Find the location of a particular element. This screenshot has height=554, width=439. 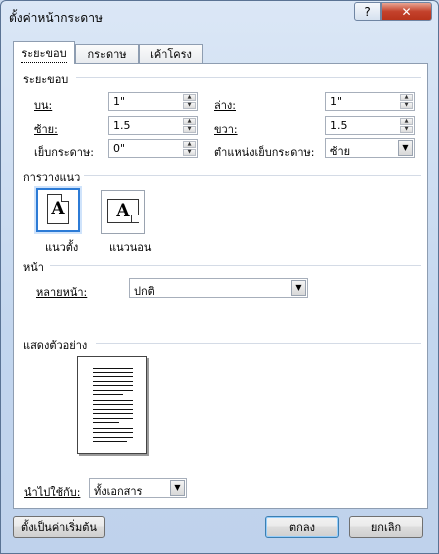

right-margin-label: ขวา: is located at coordinates (226, 129).